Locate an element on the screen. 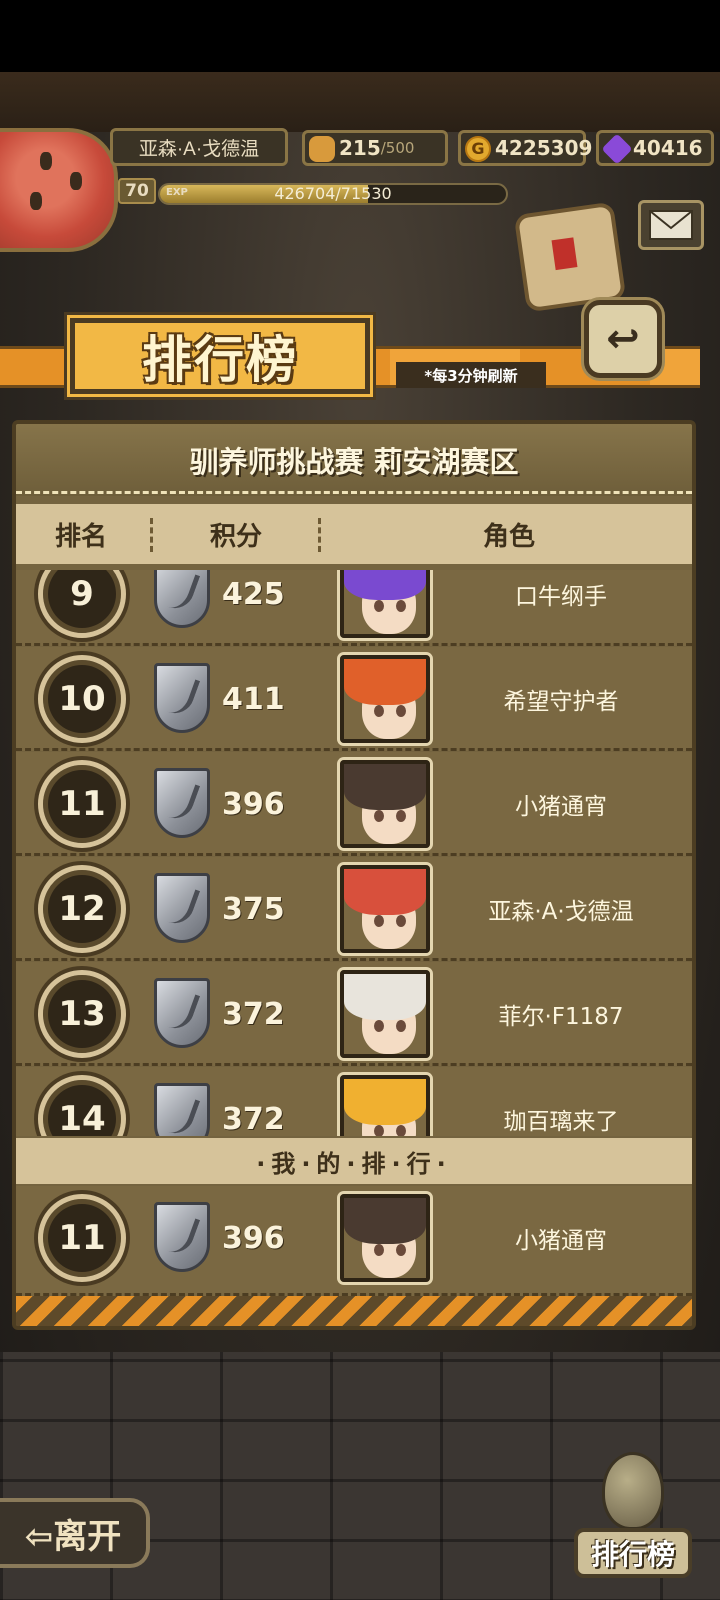 This screenshot has height=1600, width=720. gold-coin-icon: G is located at coordinates (478, 149).